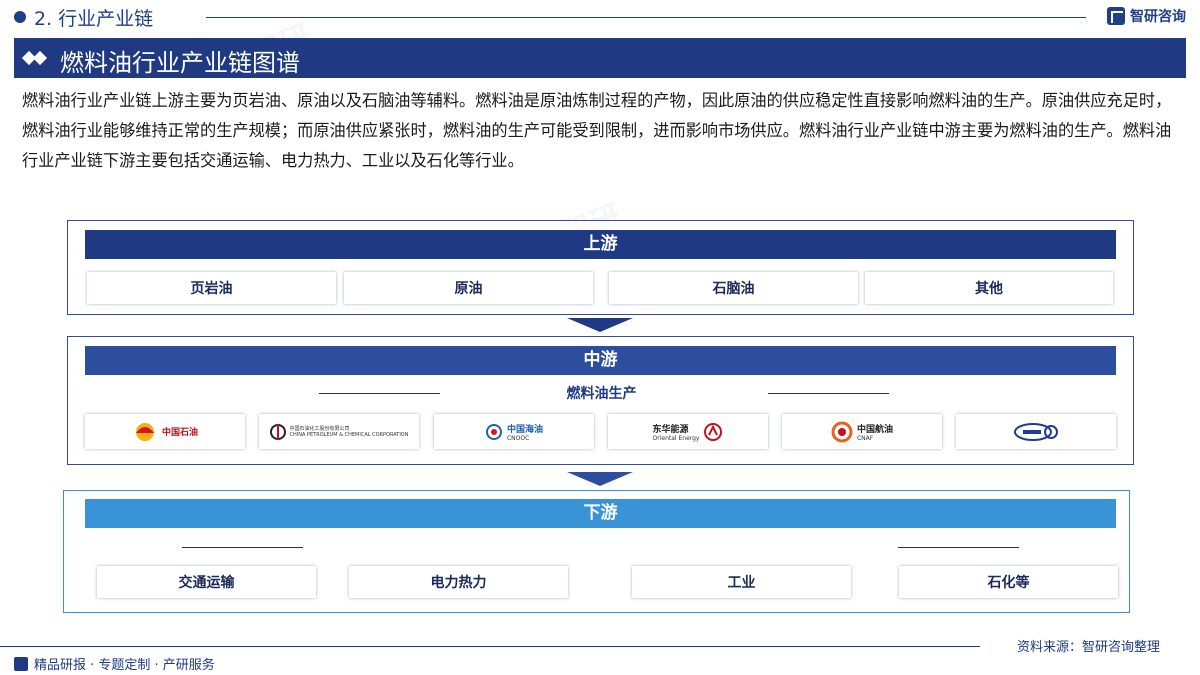 Image resolution: width=1200 pixels, height=675 pixels. Describe the element at coordinates (94, 19) in the screenshot. I see `section-label: 2. 行业产业链` at that location.